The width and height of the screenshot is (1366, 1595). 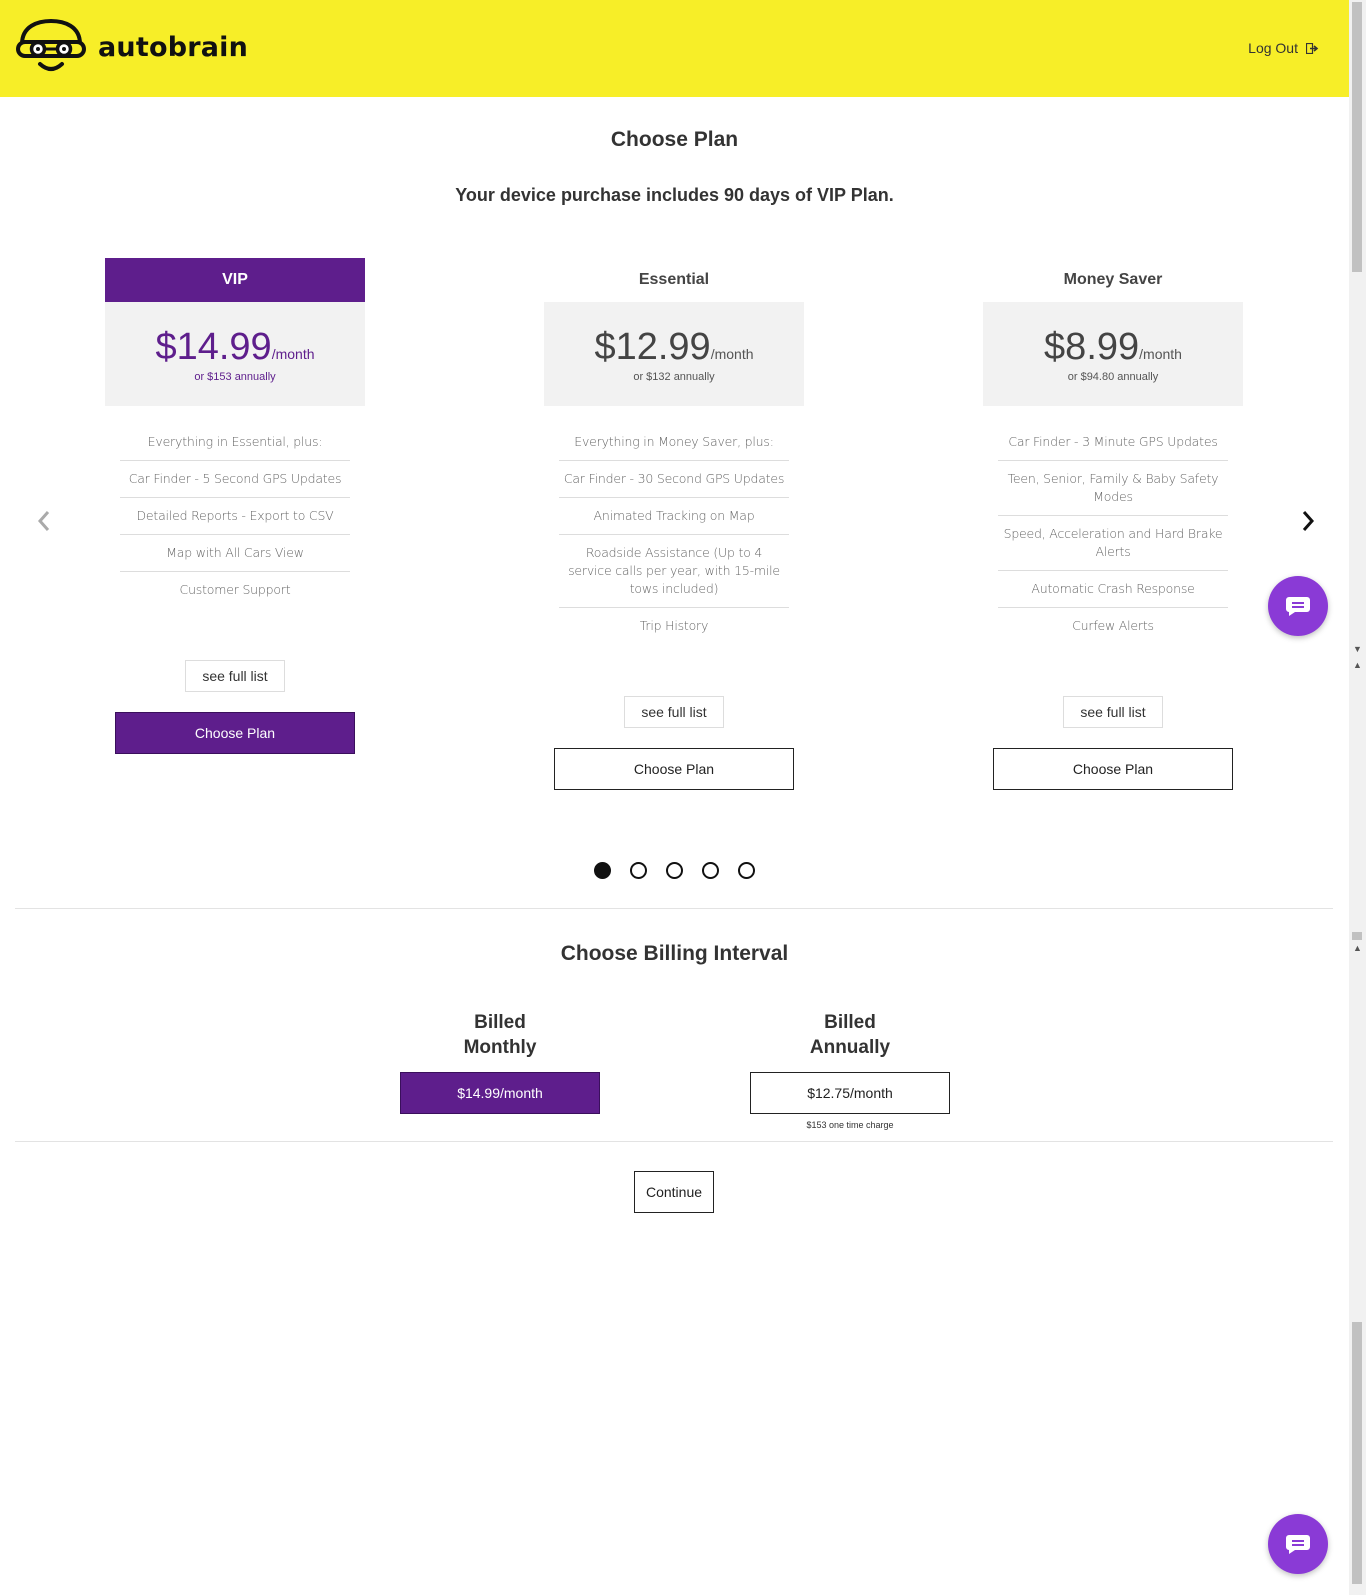 What do you see at coordinates (235, 280) in the screenshot?
I see `plan-name: VIP` at bounding box center [235, 280].